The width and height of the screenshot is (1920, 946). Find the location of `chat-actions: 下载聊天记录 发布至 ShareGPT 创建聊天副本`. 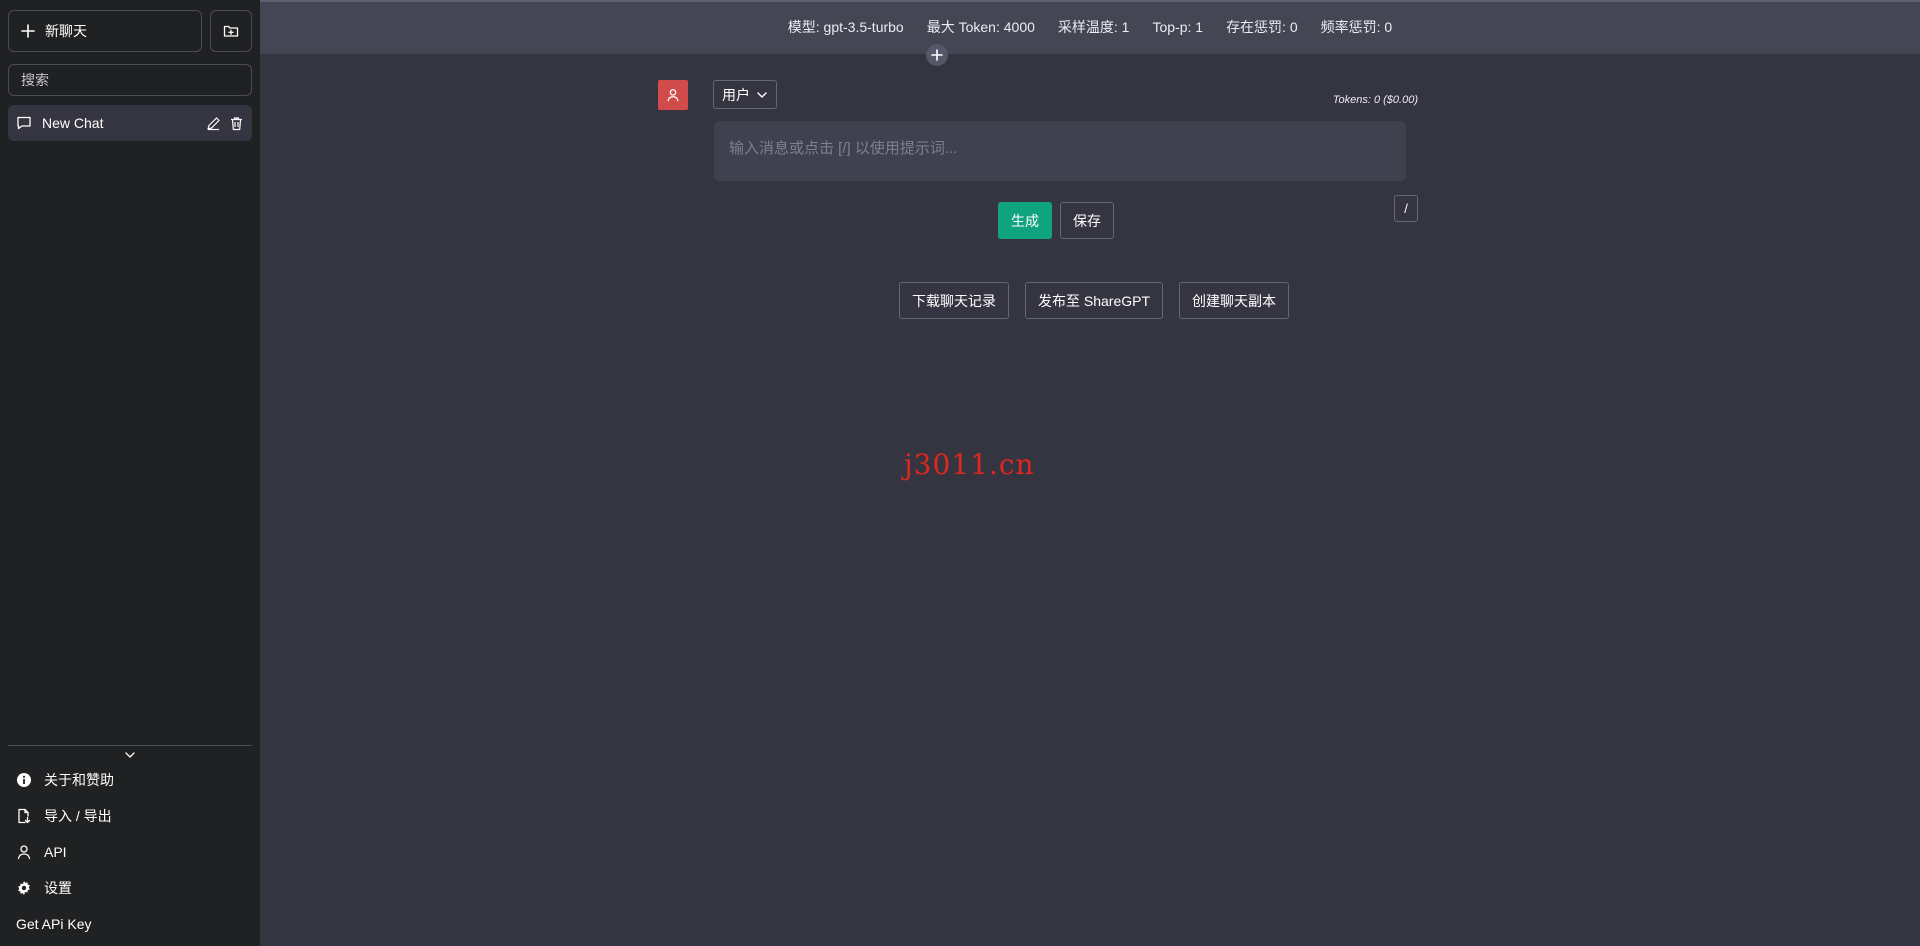

chat-actions: 下载聊天记录 发布至 ShareGPT 创建聊天副本 is located at coordinates (1090, 300).